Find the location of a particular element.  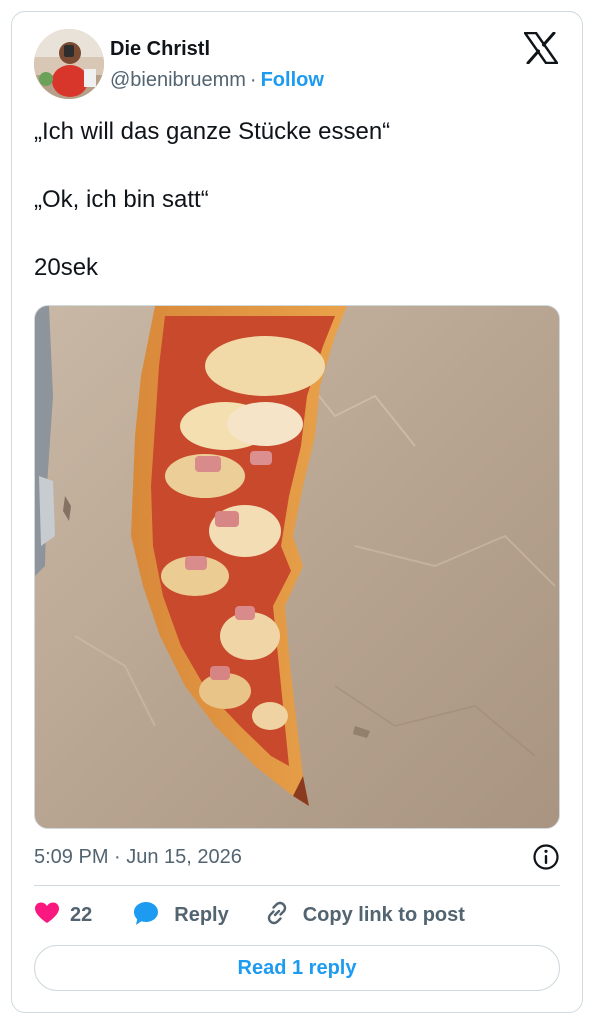

avatar-image is located at coordinates (69, 64).